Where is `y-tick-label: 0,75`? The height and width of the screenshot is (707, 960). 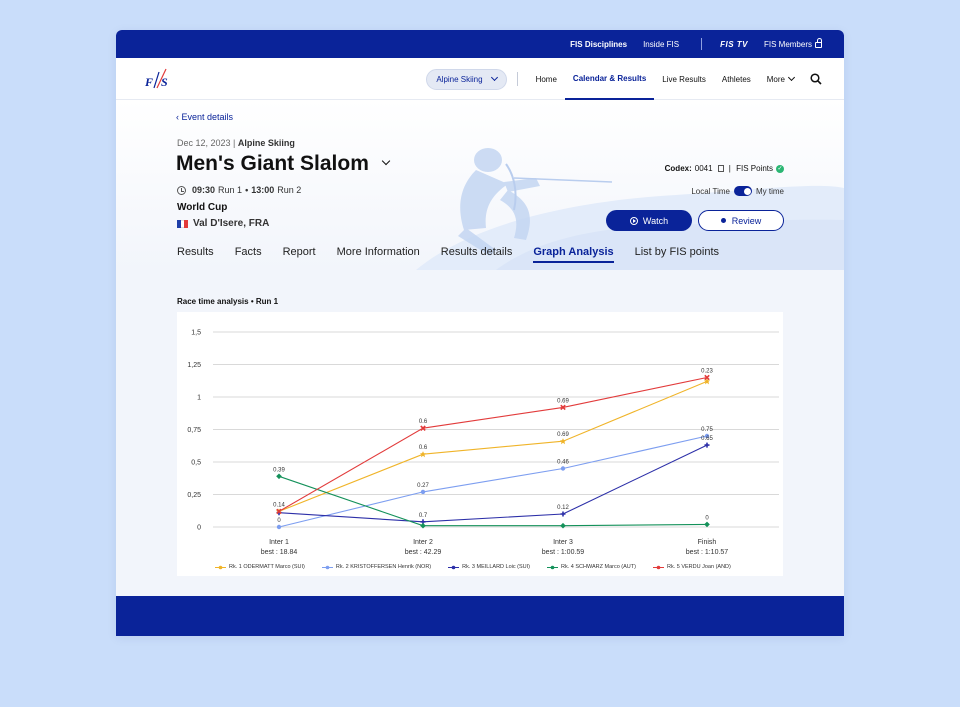 y-tick-label: 0,75 is located at coordinates (194, 430).